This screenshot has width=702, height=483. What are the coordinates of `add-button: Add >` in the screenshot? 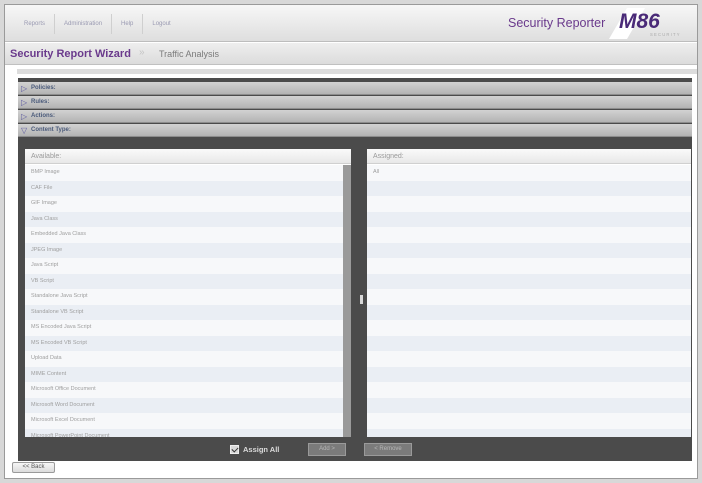 It's located at (327, 449).